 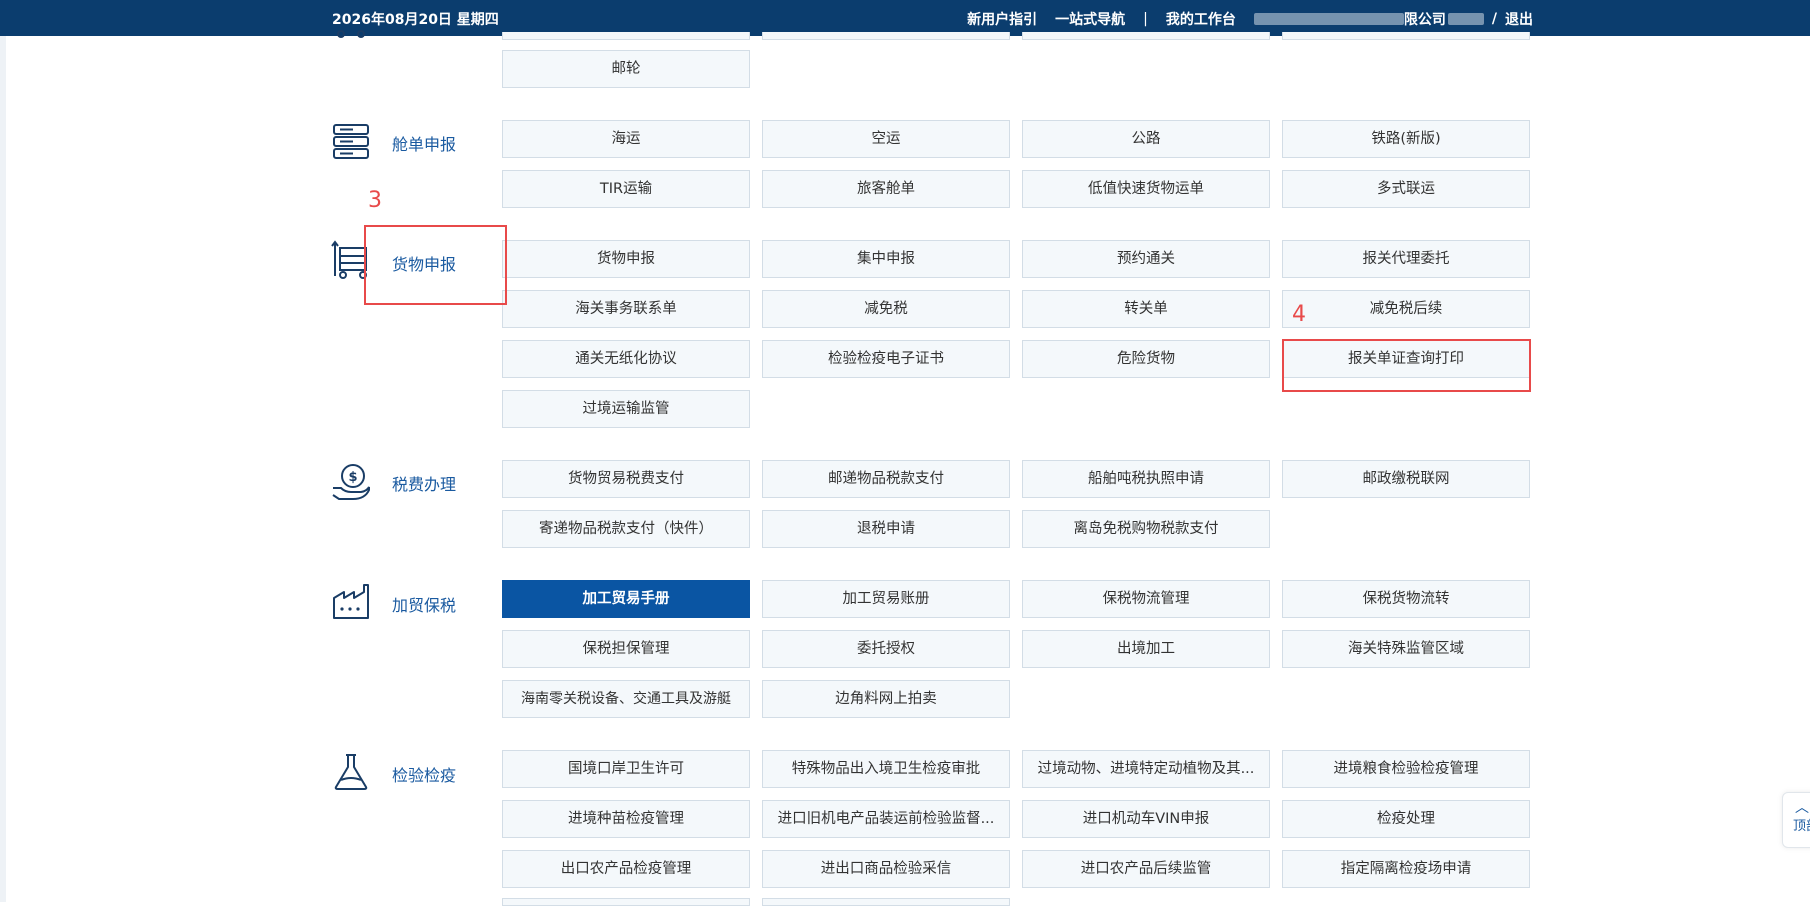 What do you see at coordinates (375, 200) in the screenshot?
I see `annotation-step-3: 3` at bounding box center [375, 200].